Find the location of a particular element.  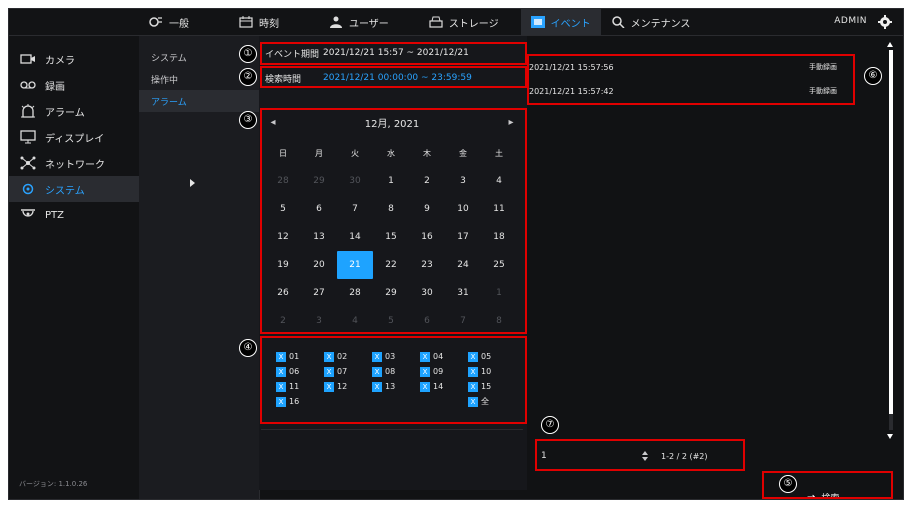

mouse-cursor is located at coordinates (192, 183).